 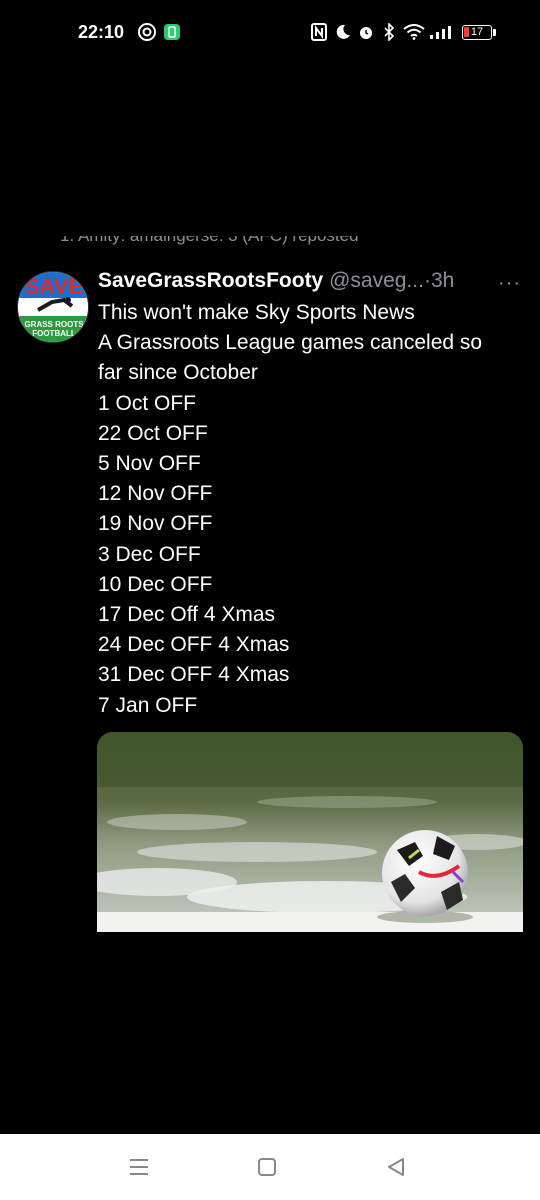 What do you see at coordinates (466, 32) in the screenshot?
I see `battery-level` at bounding box center [466, 32].